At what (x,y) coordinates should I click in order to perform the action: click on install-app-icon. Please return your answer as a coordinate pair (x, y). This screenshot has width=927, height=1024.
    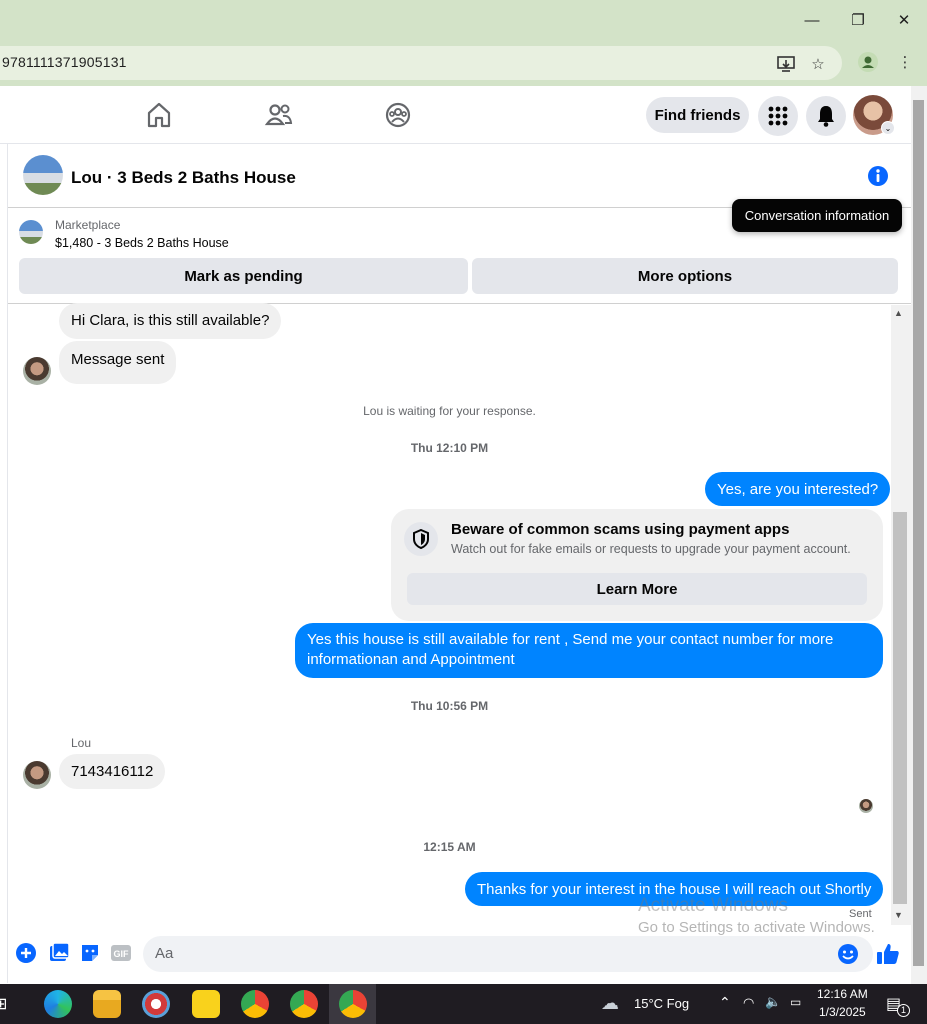
    Looking at the image, I should click on (786, 64).